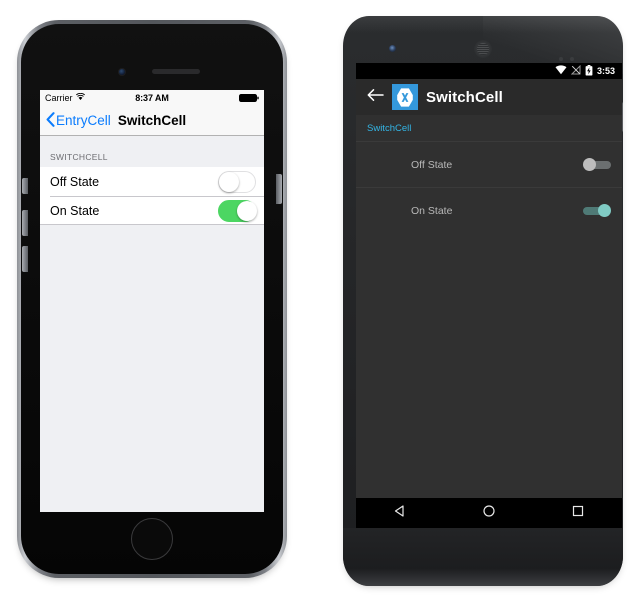  What do you see at coordinates (152, 539) in the screenshot?
I see `iphone-home-button` at bounding box center [152, 539].